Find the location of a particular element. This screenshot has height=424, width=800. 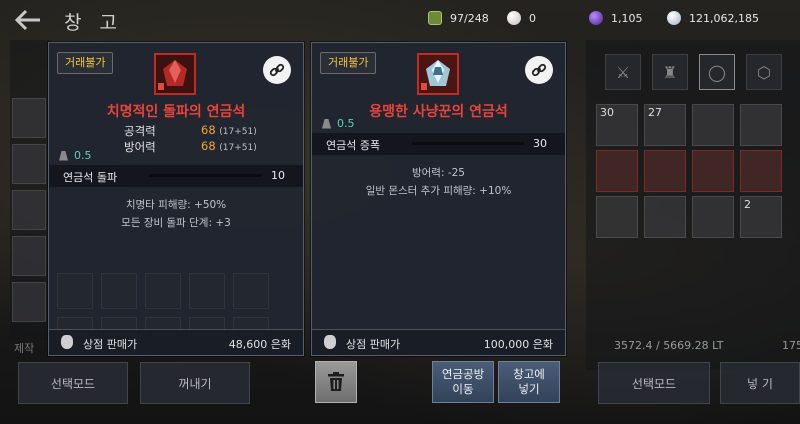

arrow-left-icon is located at coordinates (27, 20).